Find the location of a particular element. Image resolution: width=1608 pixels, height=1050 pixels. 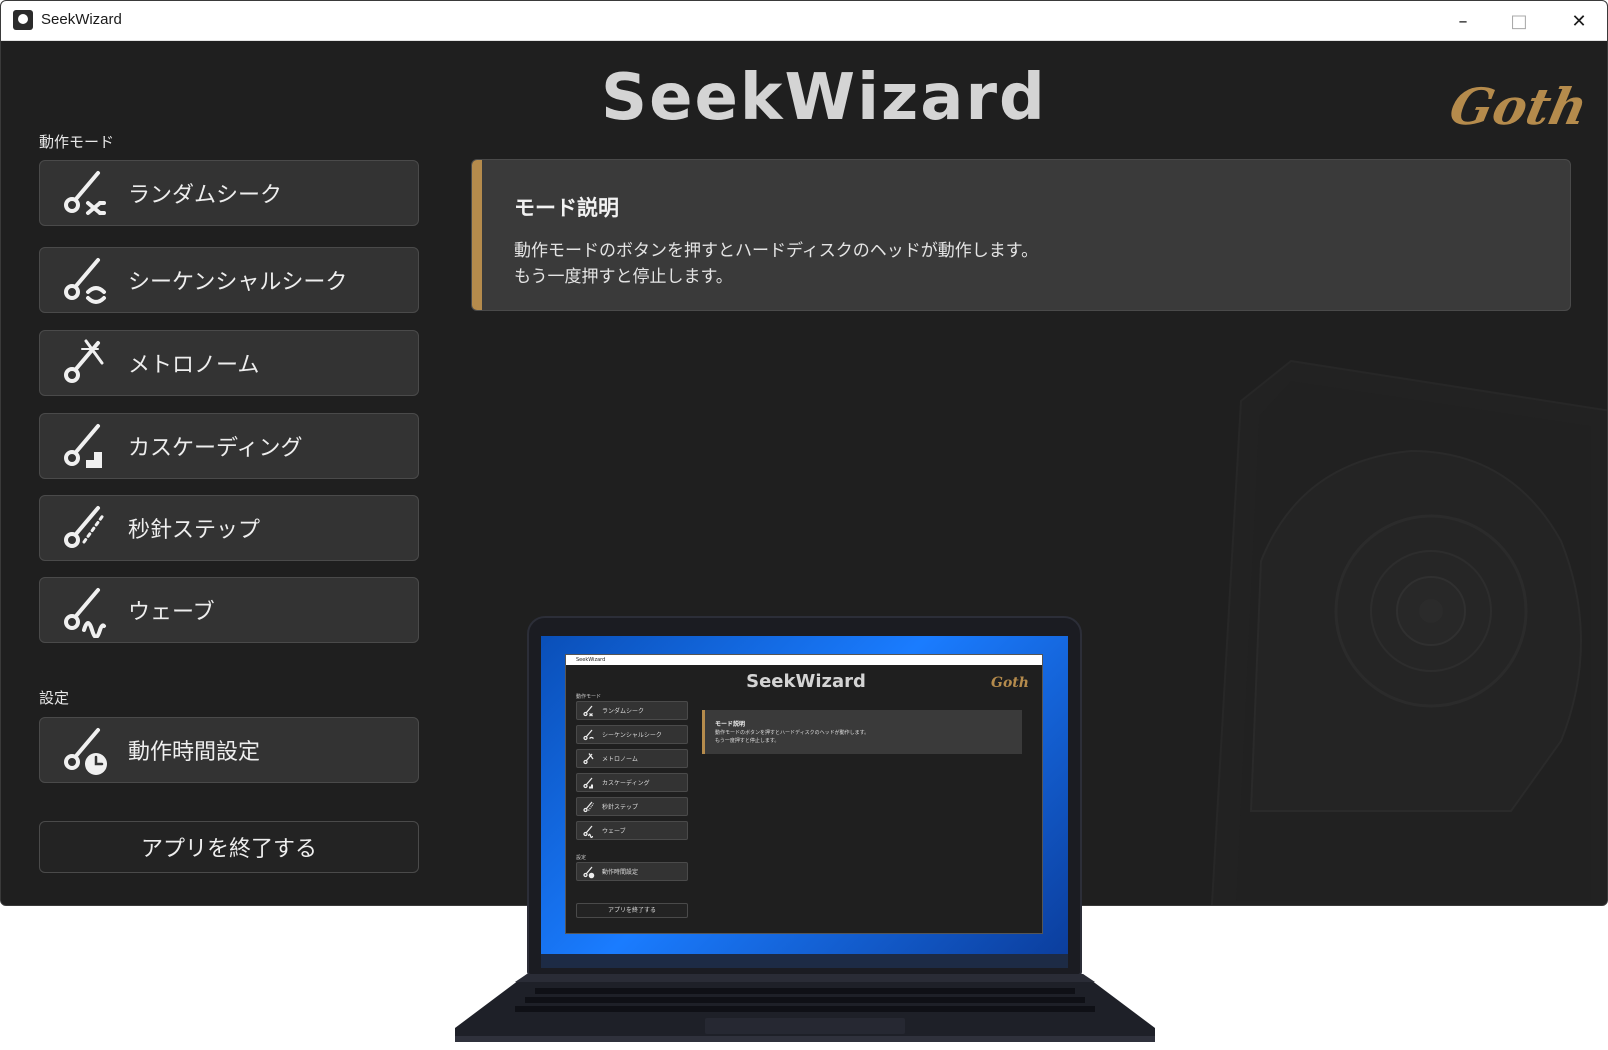

description-line-1: 動作モードのボタンを押すとハードディスクのヘッドが動作します。 is located at coordinates (776, 251).